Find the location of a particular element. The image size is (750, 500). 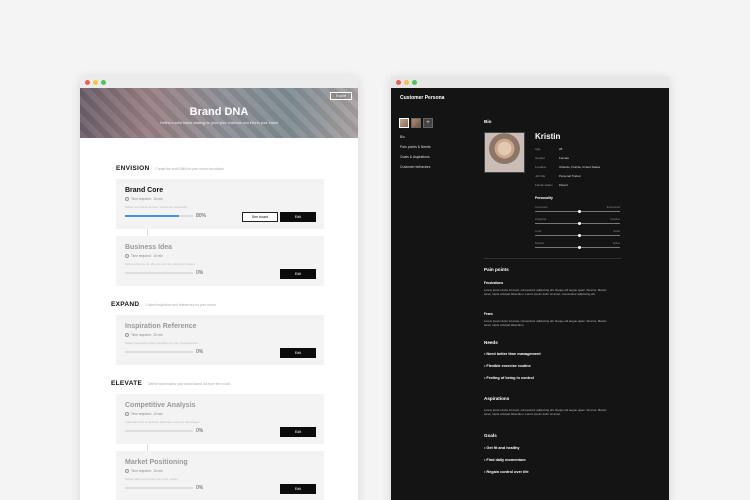

export-button: Export is located at coordinates (340, 96).